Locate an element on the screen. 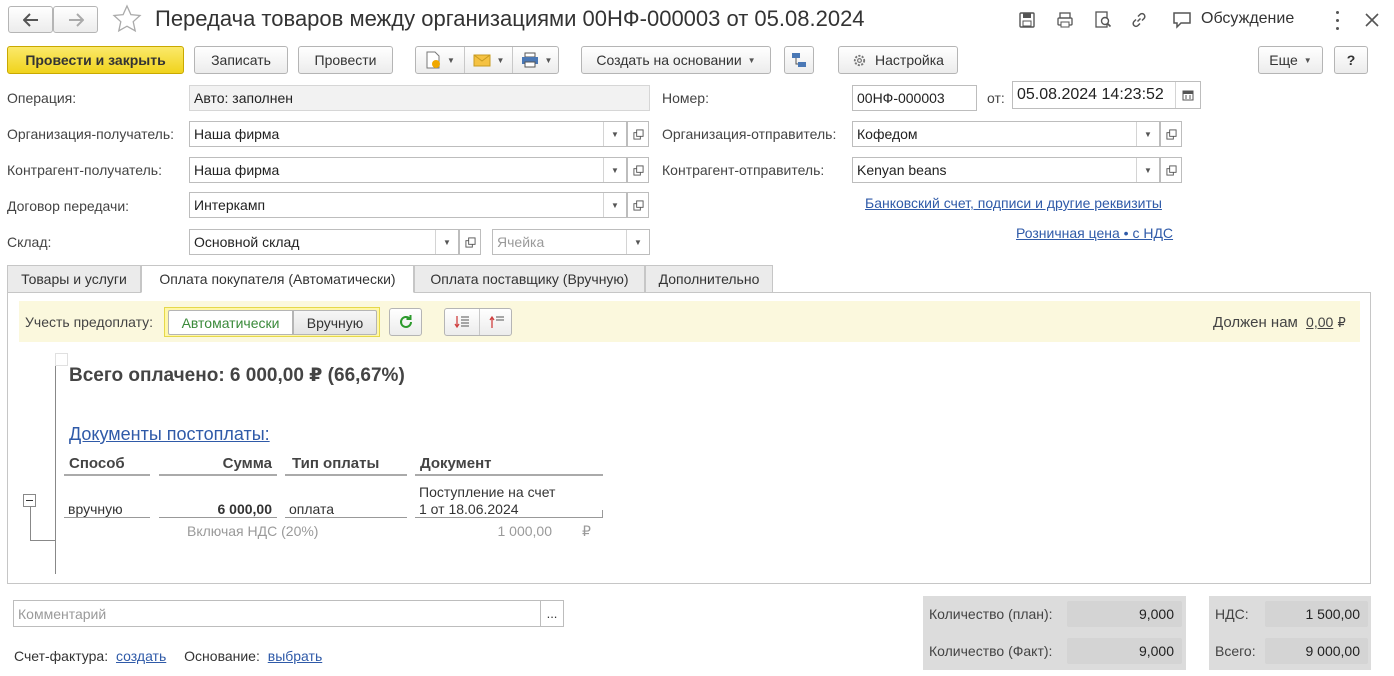 Image resolution: width=1394 pixels, height=676 pixels. operation-field: Авто: заполнен is located at coordinates (419, 98).